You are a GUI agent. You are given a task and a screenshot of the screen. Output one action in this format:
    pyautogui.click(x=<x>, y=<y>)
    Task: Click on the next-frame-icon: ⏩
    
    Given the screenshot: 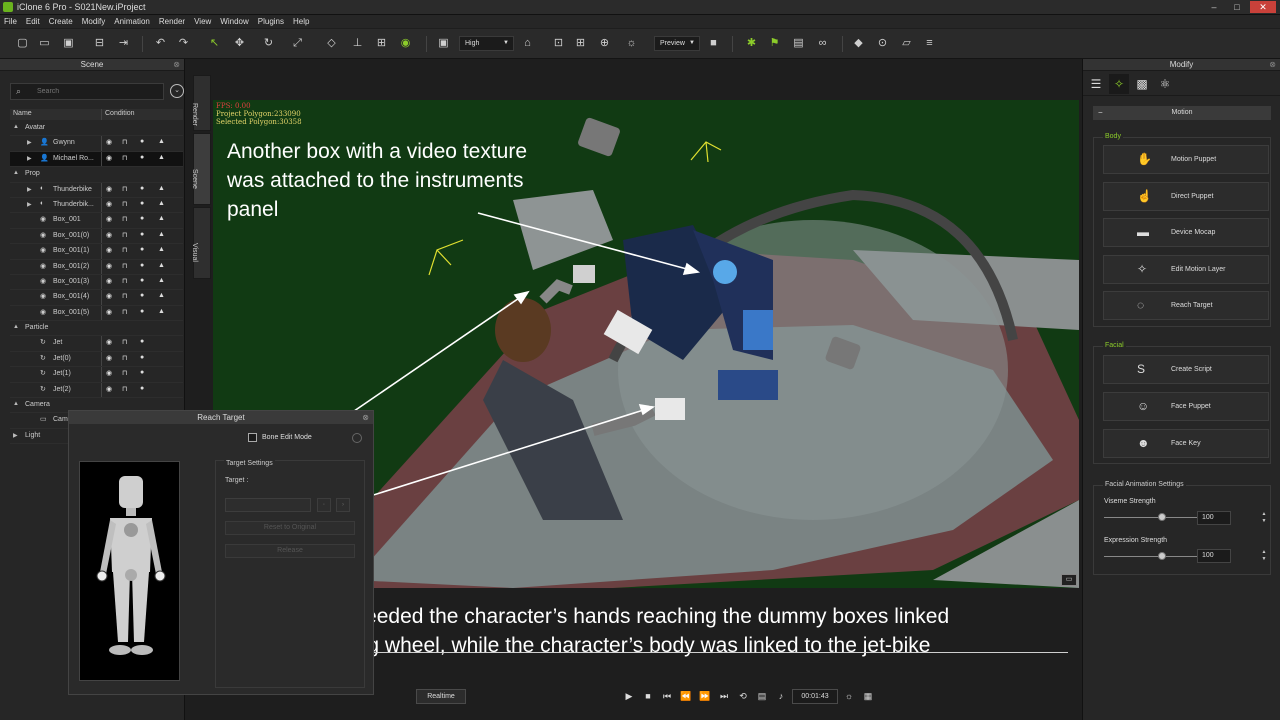 What is the action you would take?
    pyautogui.click(x=705, y=696)
    